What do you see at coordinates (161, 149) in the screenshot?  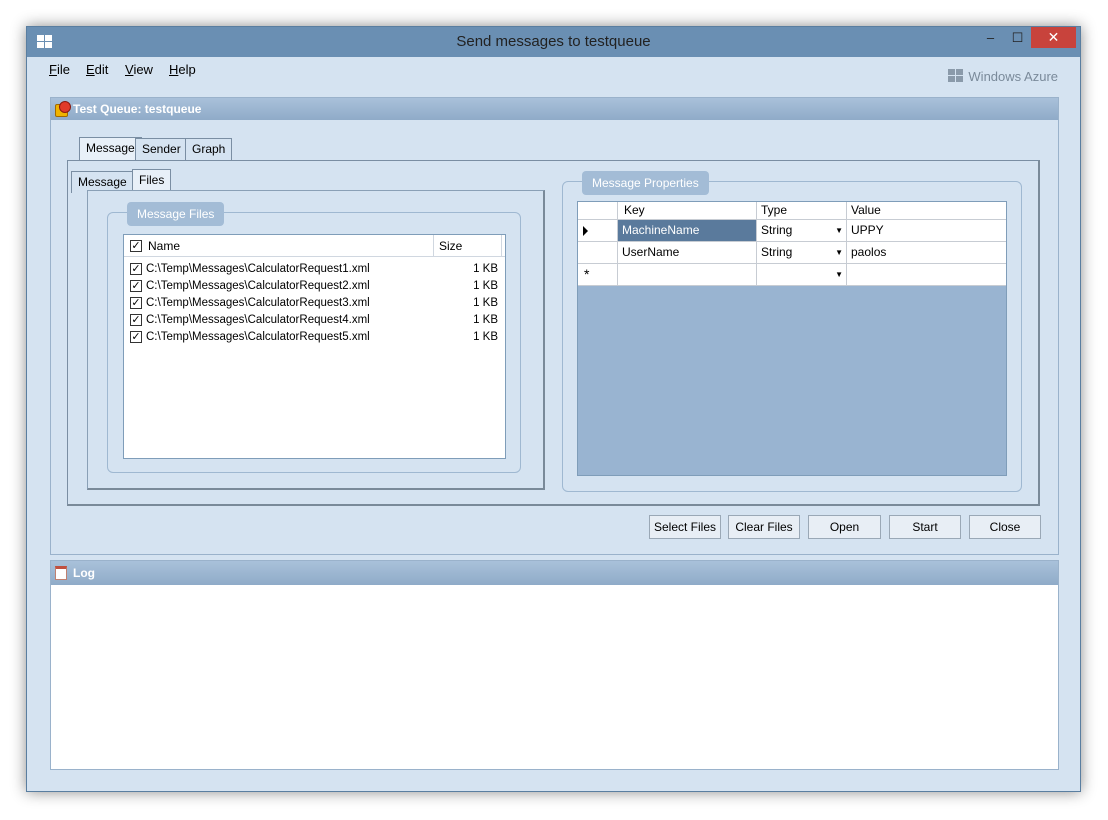 I see `tab-sender: Sender` at bounding box center [161, 149].